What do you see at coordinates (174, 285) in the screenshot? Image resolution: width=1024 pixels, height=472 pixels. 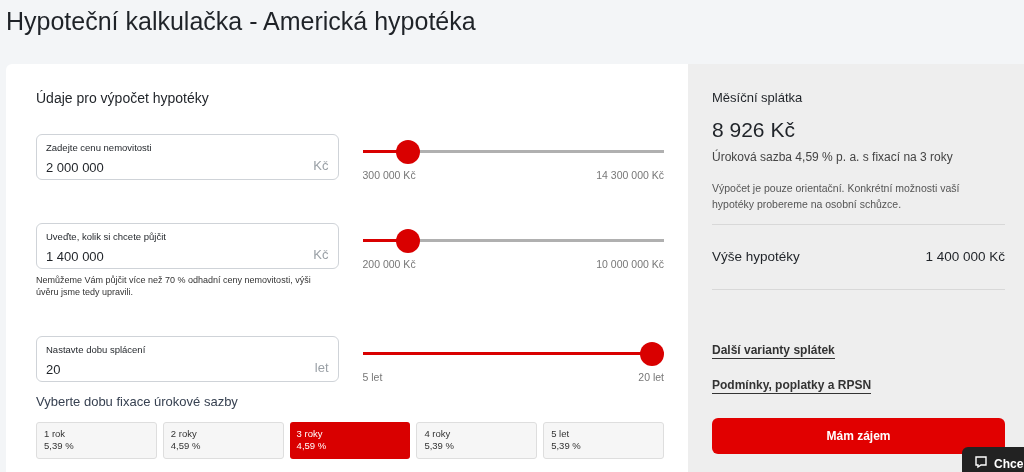 I see `note-text: Nemůžeme Vám půjčit více než 70 % odhadní ceny nemovitosti, výši úvěru jsme tedy upravili.` at bounding box center [174, 285].